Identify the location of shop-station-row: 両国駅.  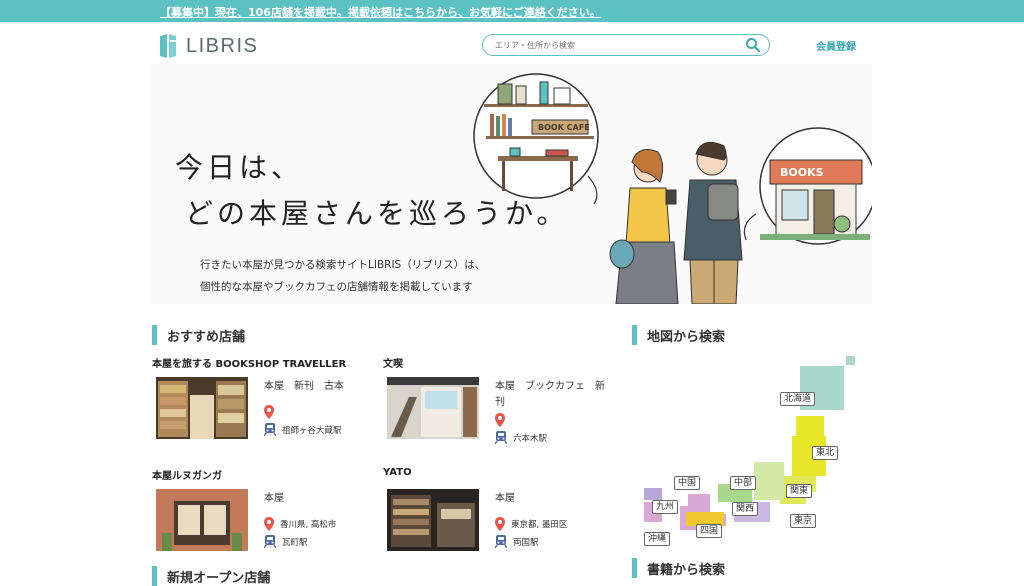
(517, 541).